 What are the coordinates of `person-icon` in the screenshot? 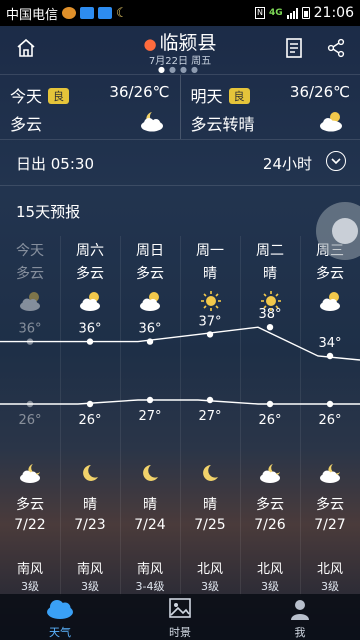 It's located at (300, 611).